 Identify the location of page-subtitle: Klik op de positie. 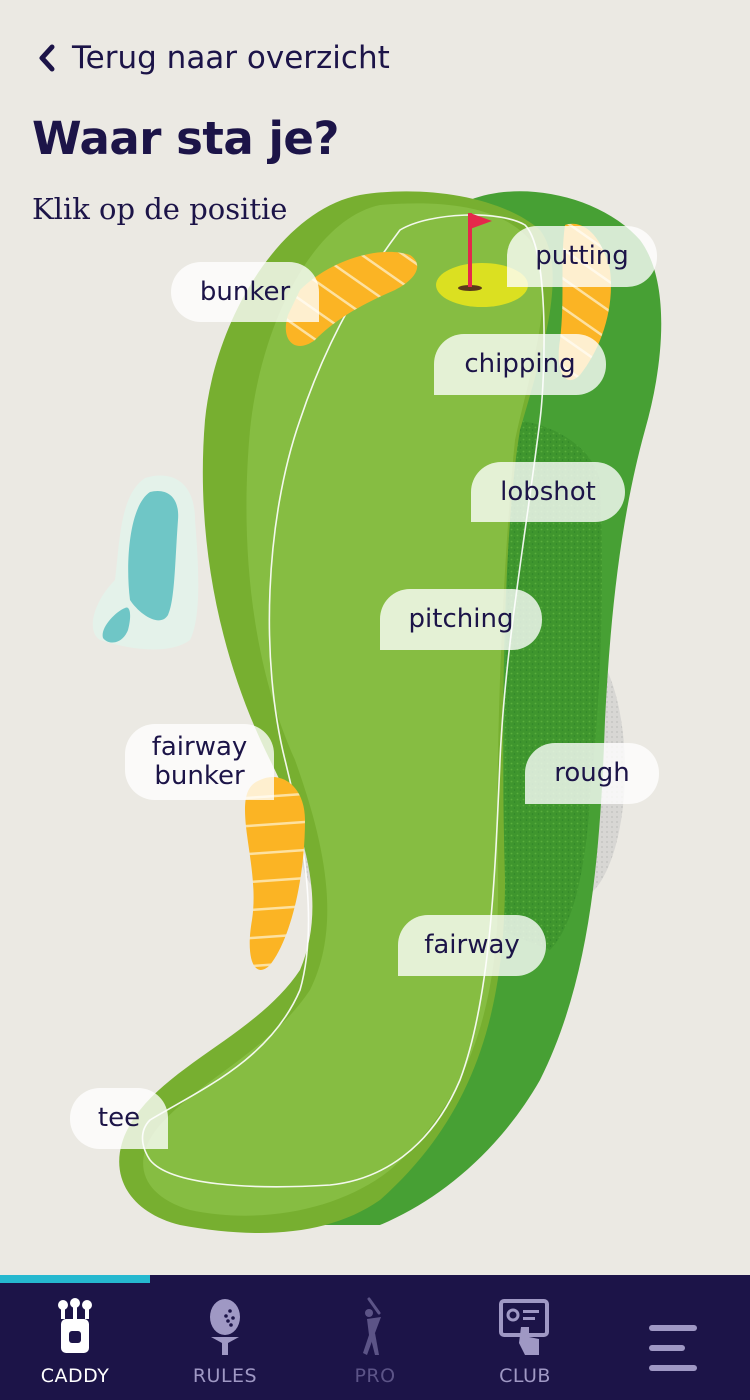
(160, 209).